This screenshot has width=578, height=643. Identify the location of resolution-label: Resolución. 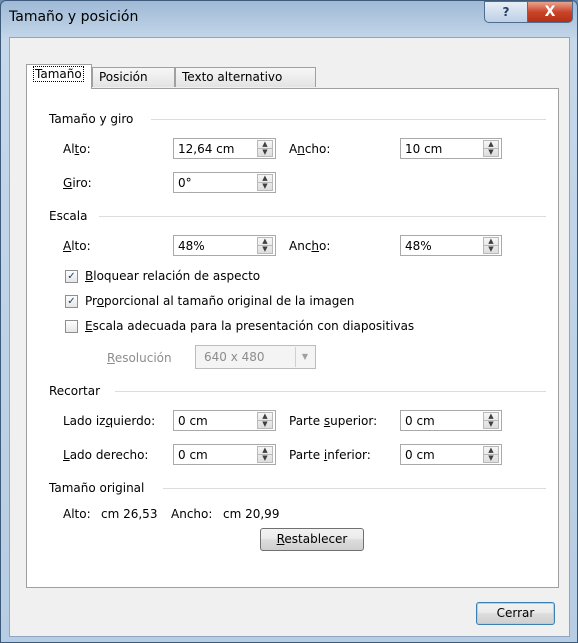
(139, 358).